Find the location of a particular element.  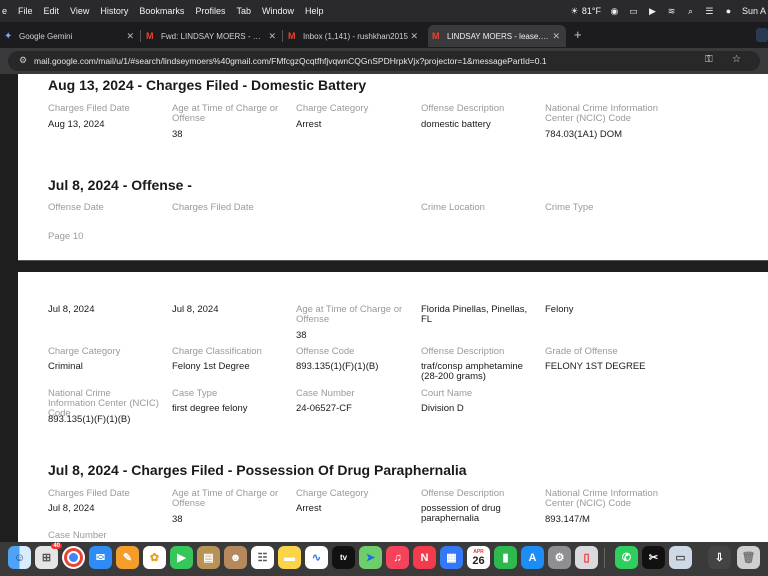

menu-app-name: e is located at coordinates (4, 11).